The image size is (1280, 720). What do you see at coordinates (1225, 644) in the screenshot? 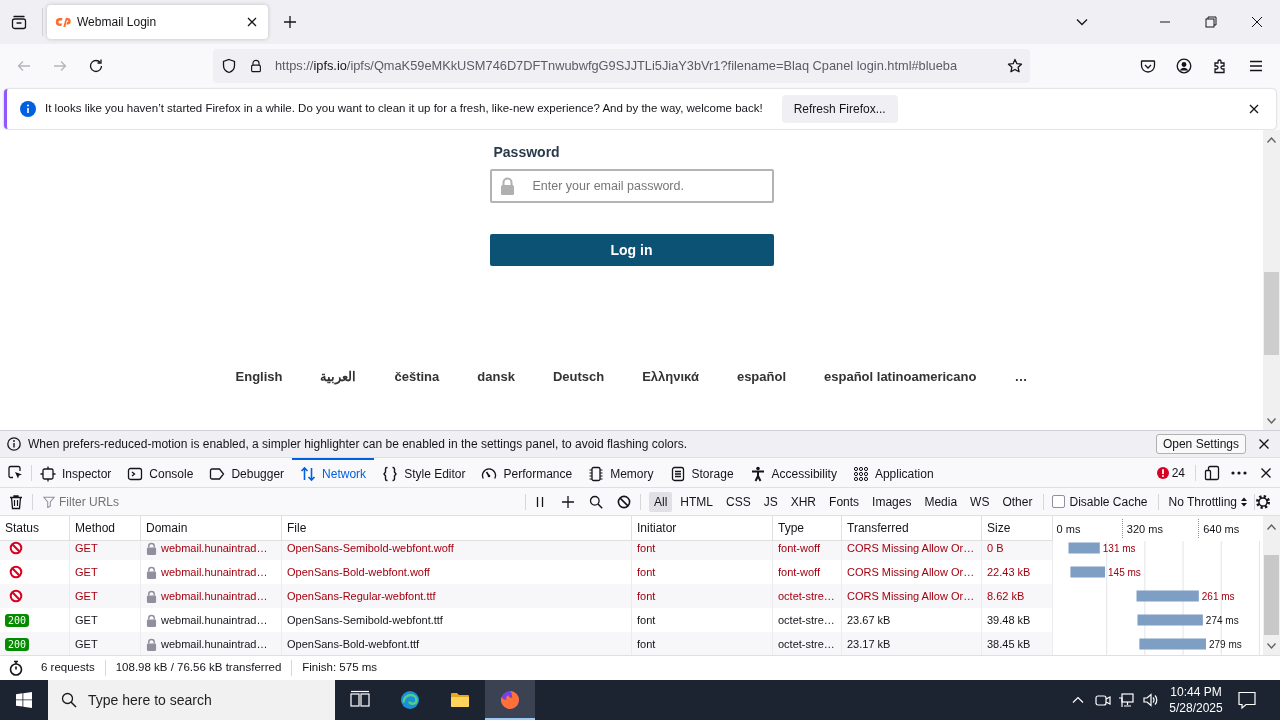
I see `timing-label: 279 ms` at bounding box center [1225, 644].